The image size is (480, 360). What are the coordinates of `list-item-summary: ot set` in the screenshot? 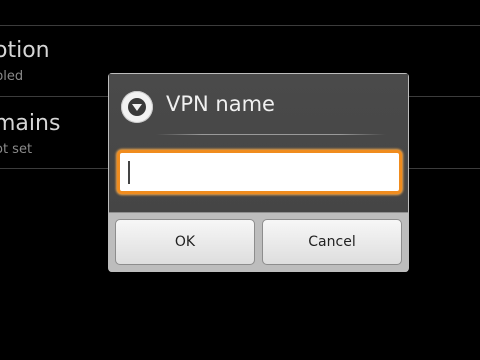 It's located at (16, 149).